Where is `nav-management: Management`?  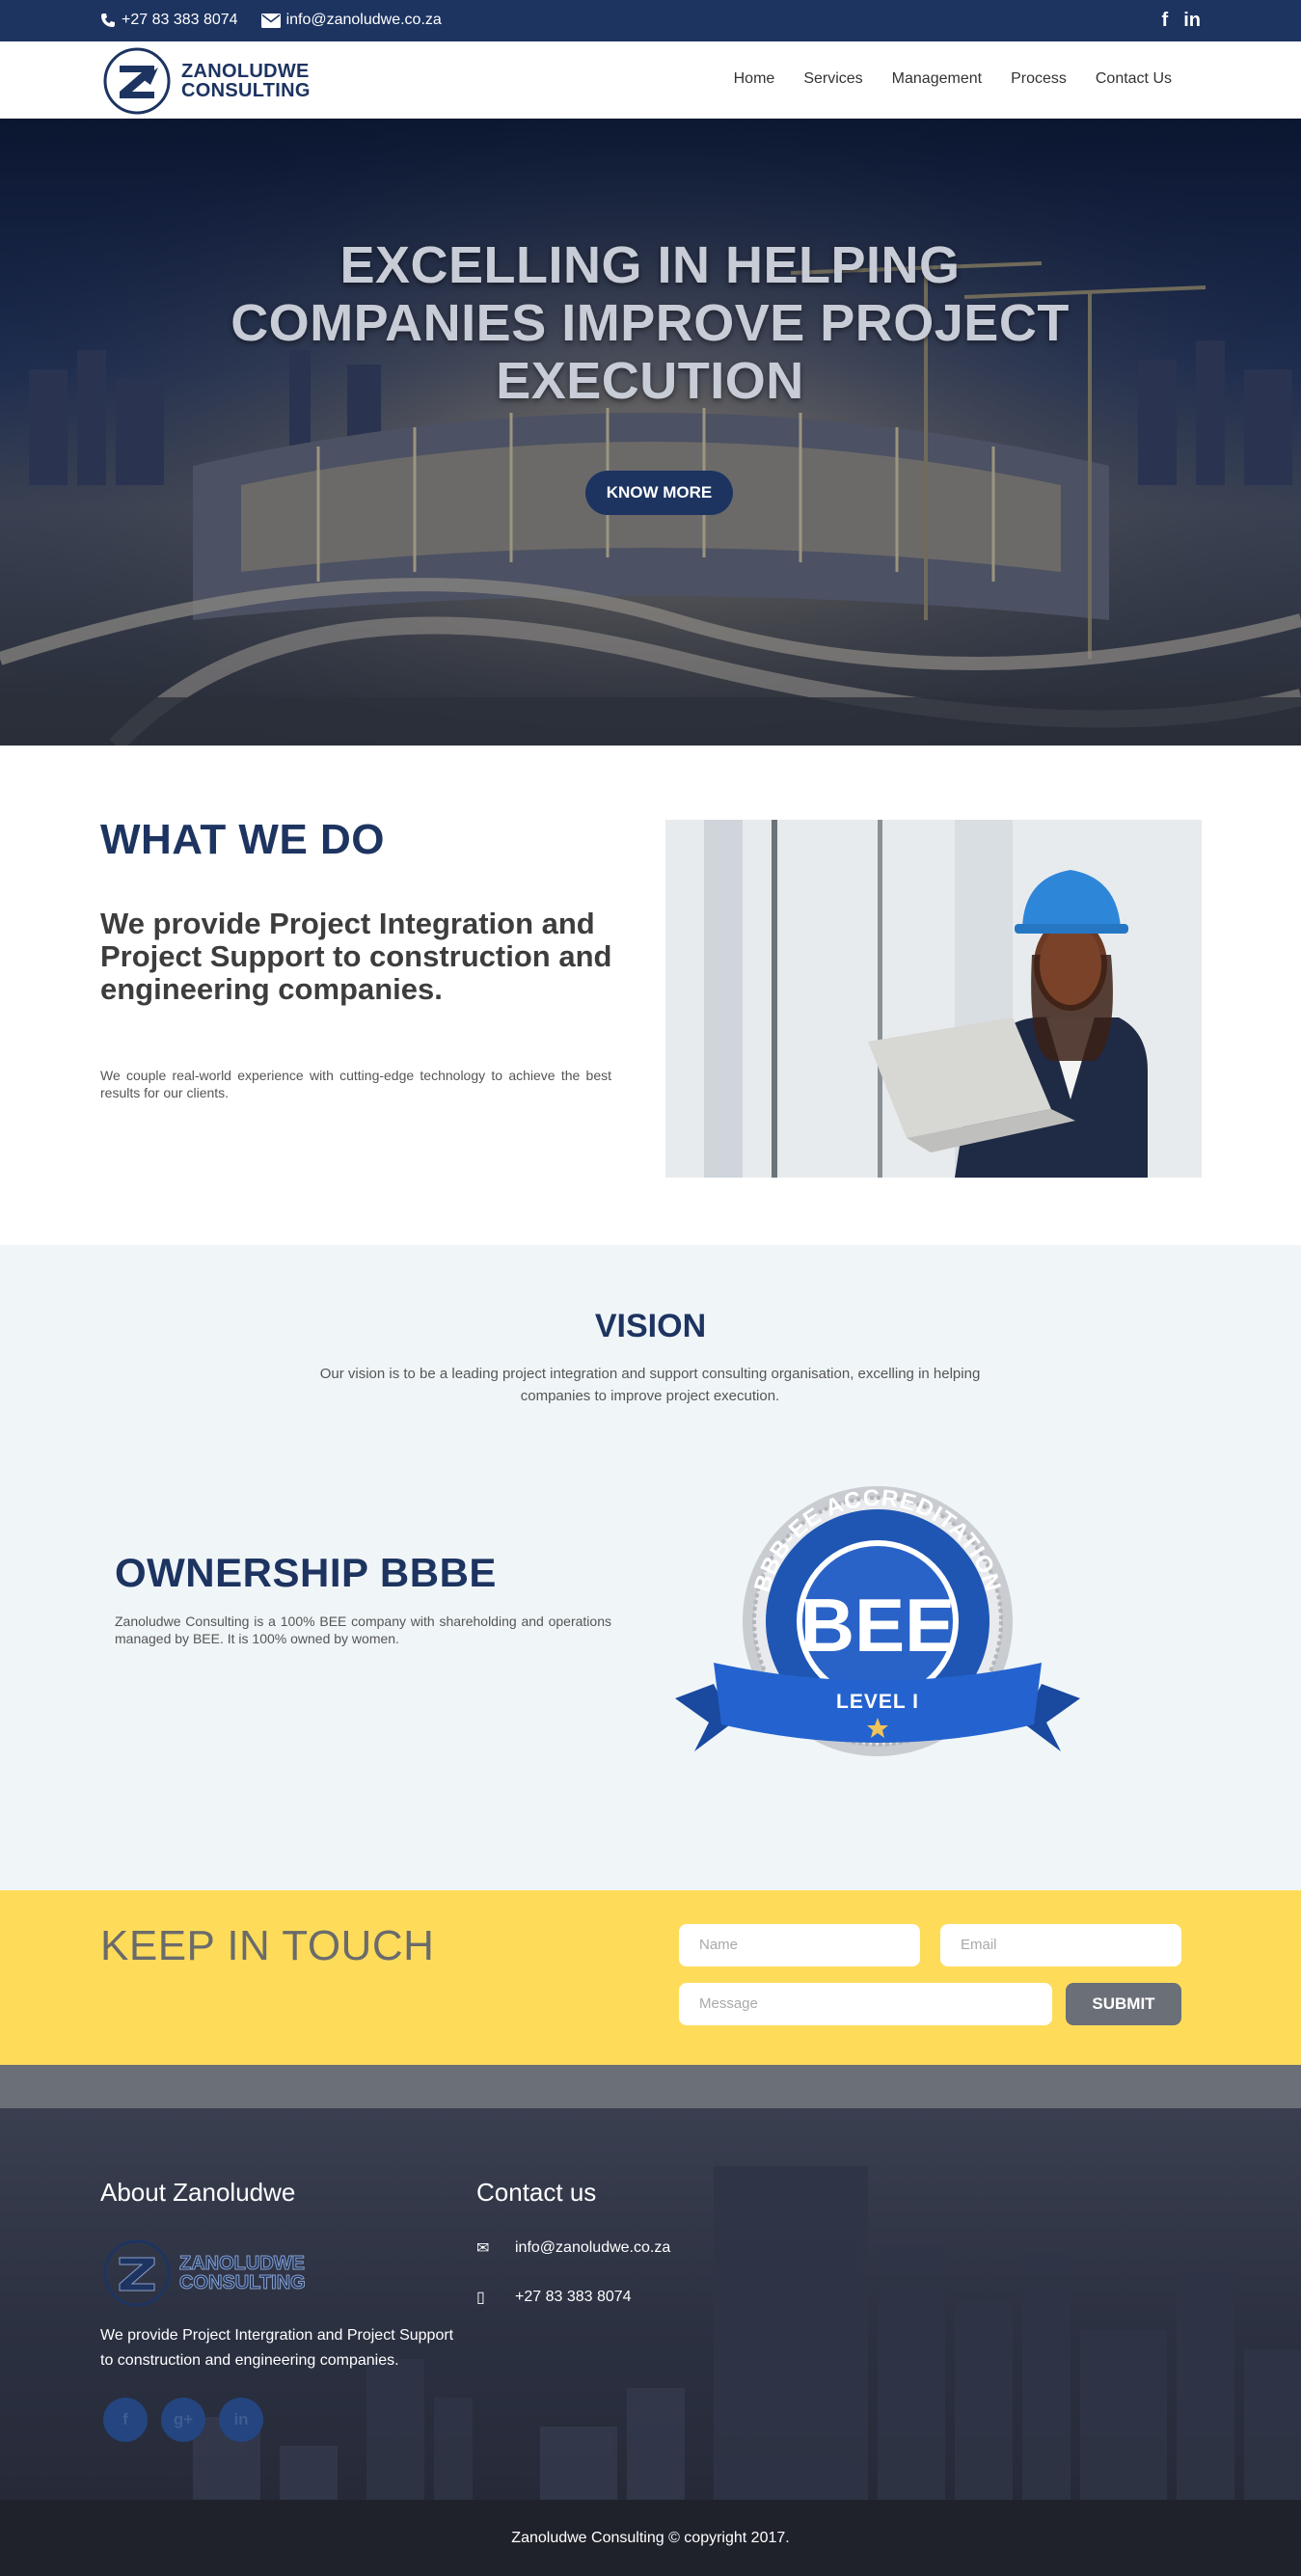 nav-management: Management is located at coordinates (937, 79).